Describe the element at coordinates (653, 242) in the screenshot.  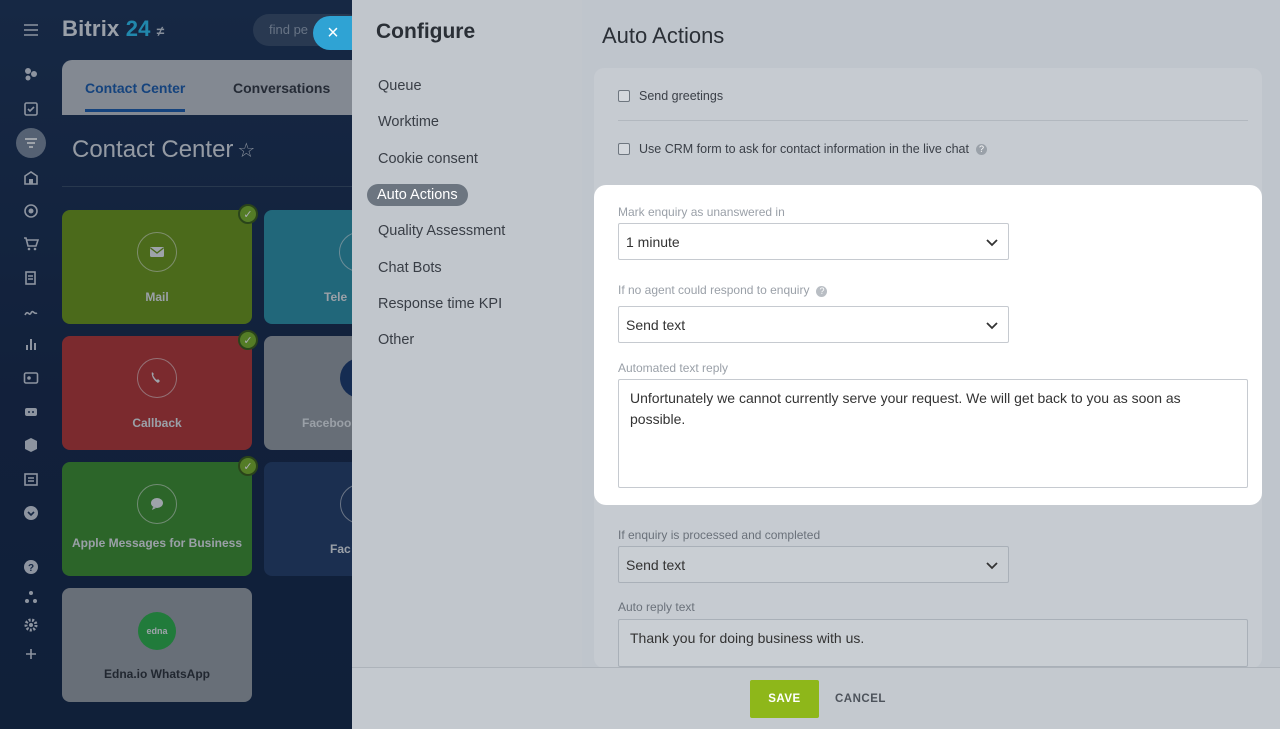
I see `select-value: 1 minute` at that location.